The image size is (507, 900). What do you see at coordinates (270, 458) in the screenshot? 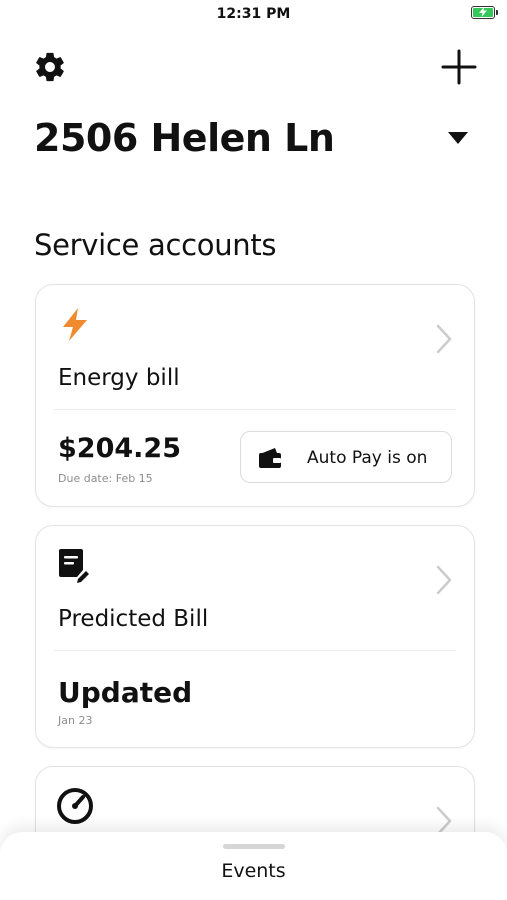
I see `wallet-icon` at bounding box center [270, 458].